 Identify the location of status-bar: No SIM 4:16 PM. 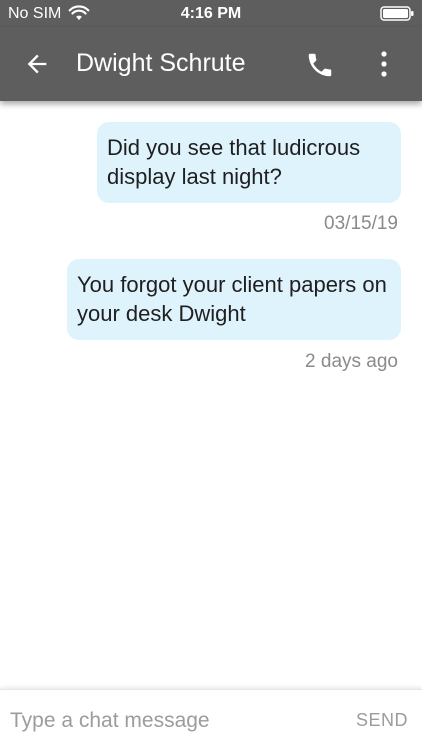
(211, 13).